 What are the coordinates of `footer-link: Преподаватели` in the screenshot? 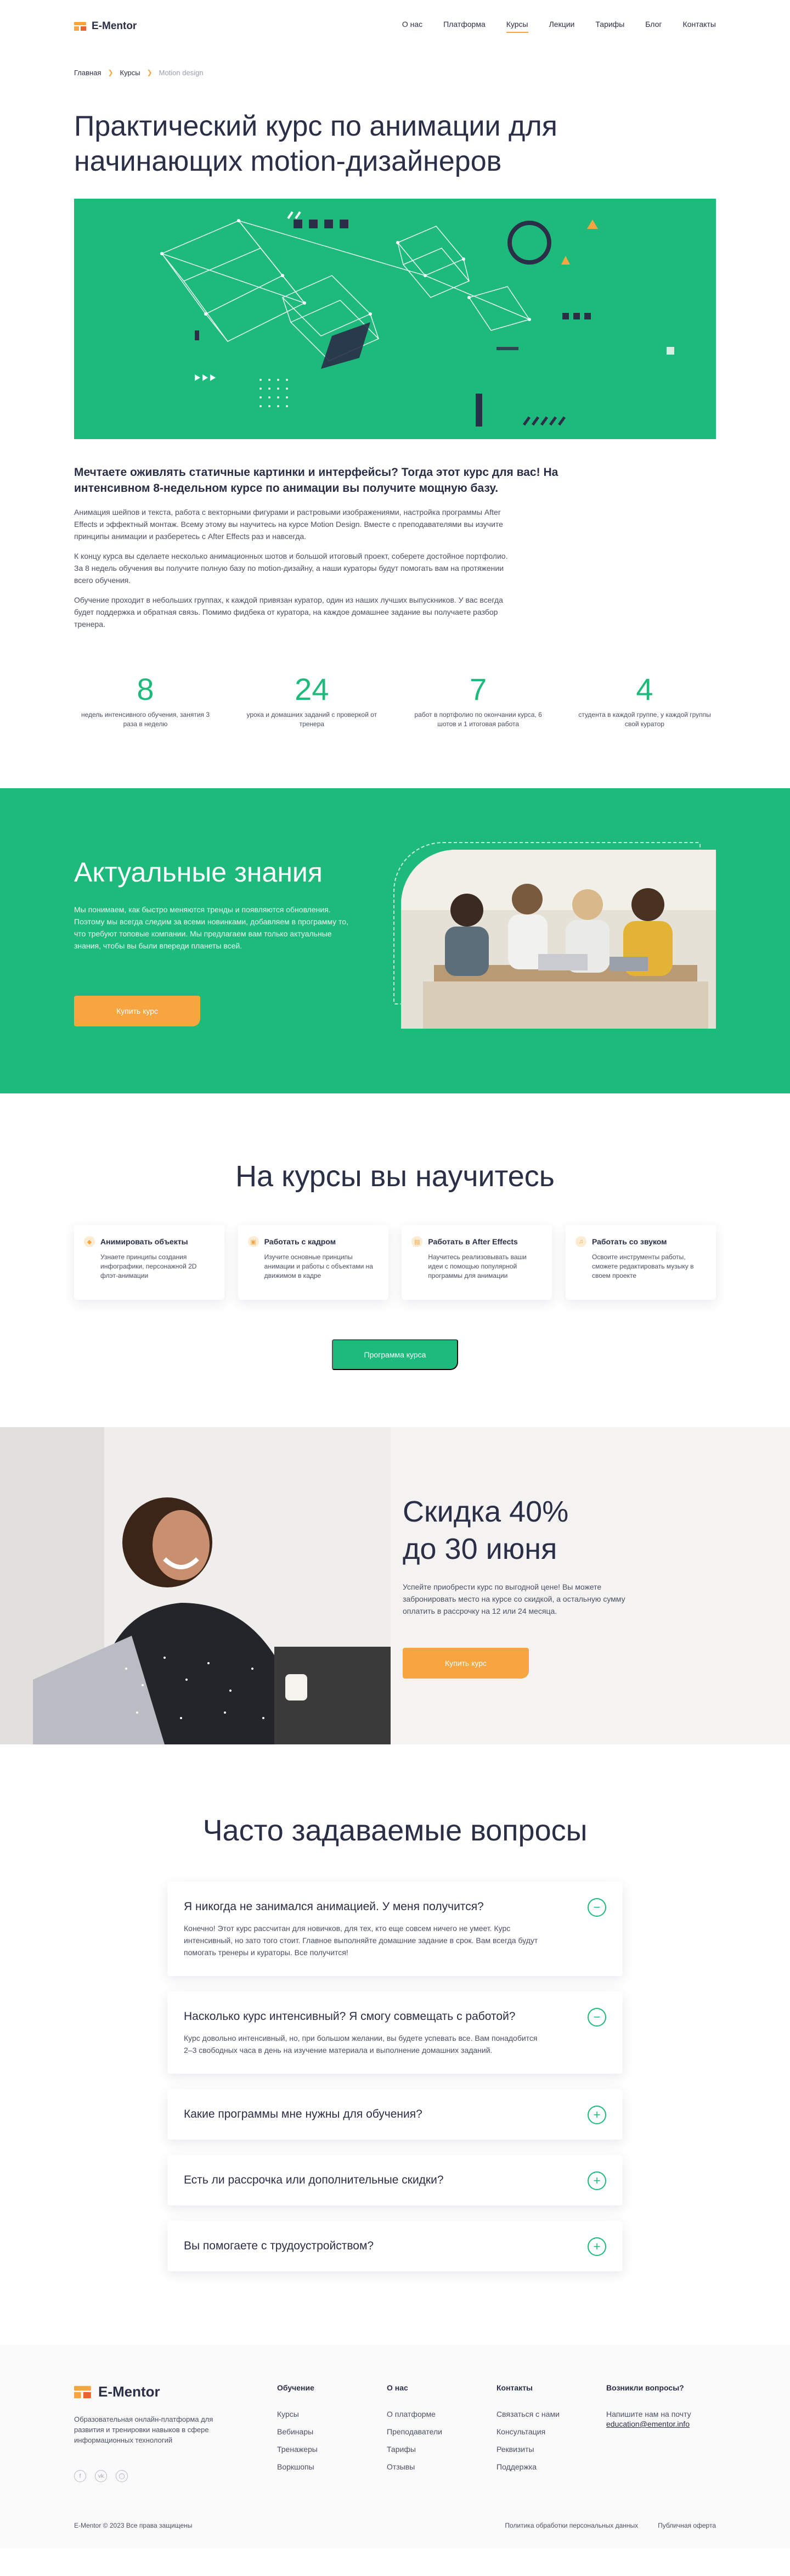 It's located at (415, 2431).